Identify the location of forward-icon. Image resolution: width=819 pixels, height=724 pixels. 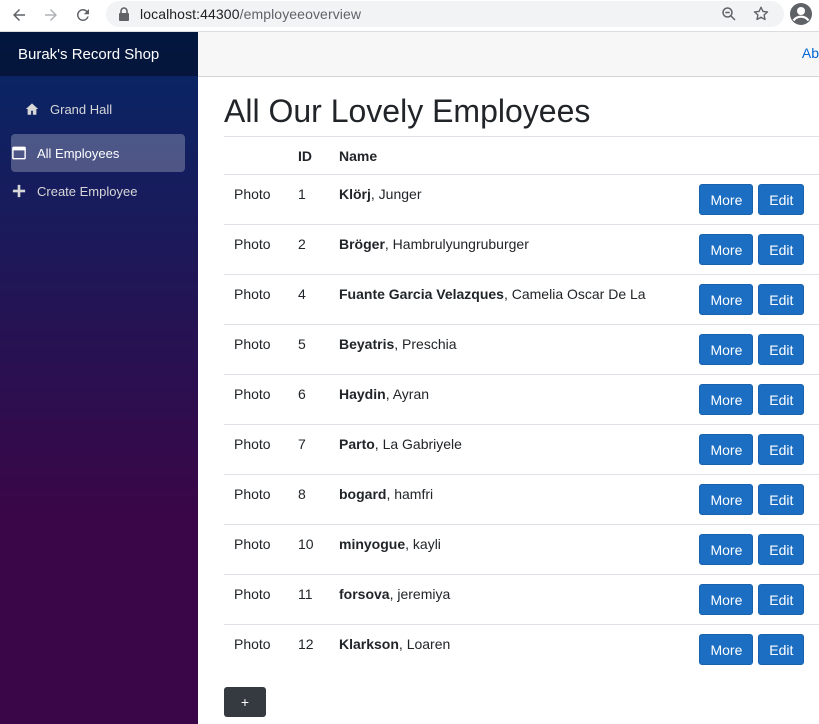
(51, 15).